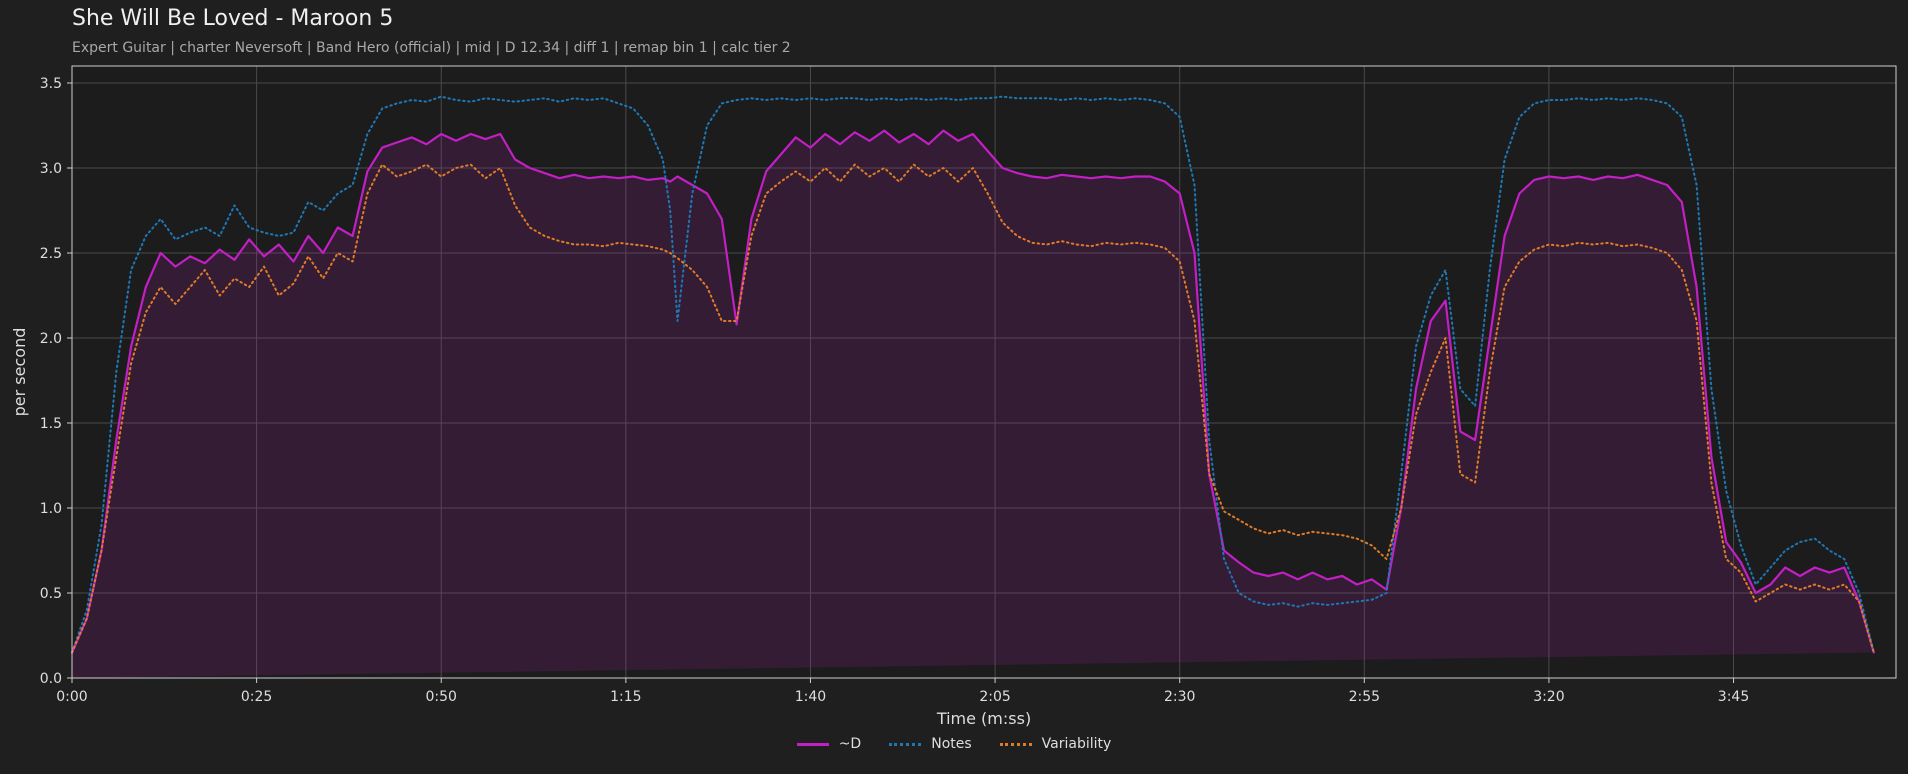  What do you see at coordinates (1733, 697) in the screenshot?
I see `x-tick-label: 3:45` at bounding box center [1733, 697].